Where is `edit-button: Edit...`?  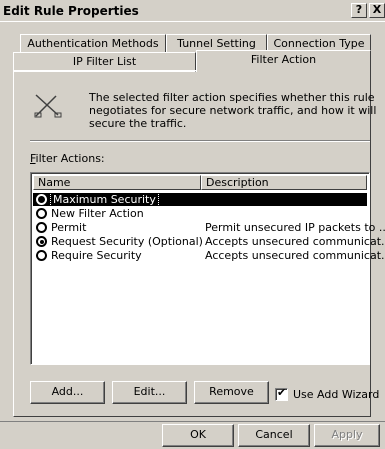 edit-button: Edit... is located at coordinates (149, 392).